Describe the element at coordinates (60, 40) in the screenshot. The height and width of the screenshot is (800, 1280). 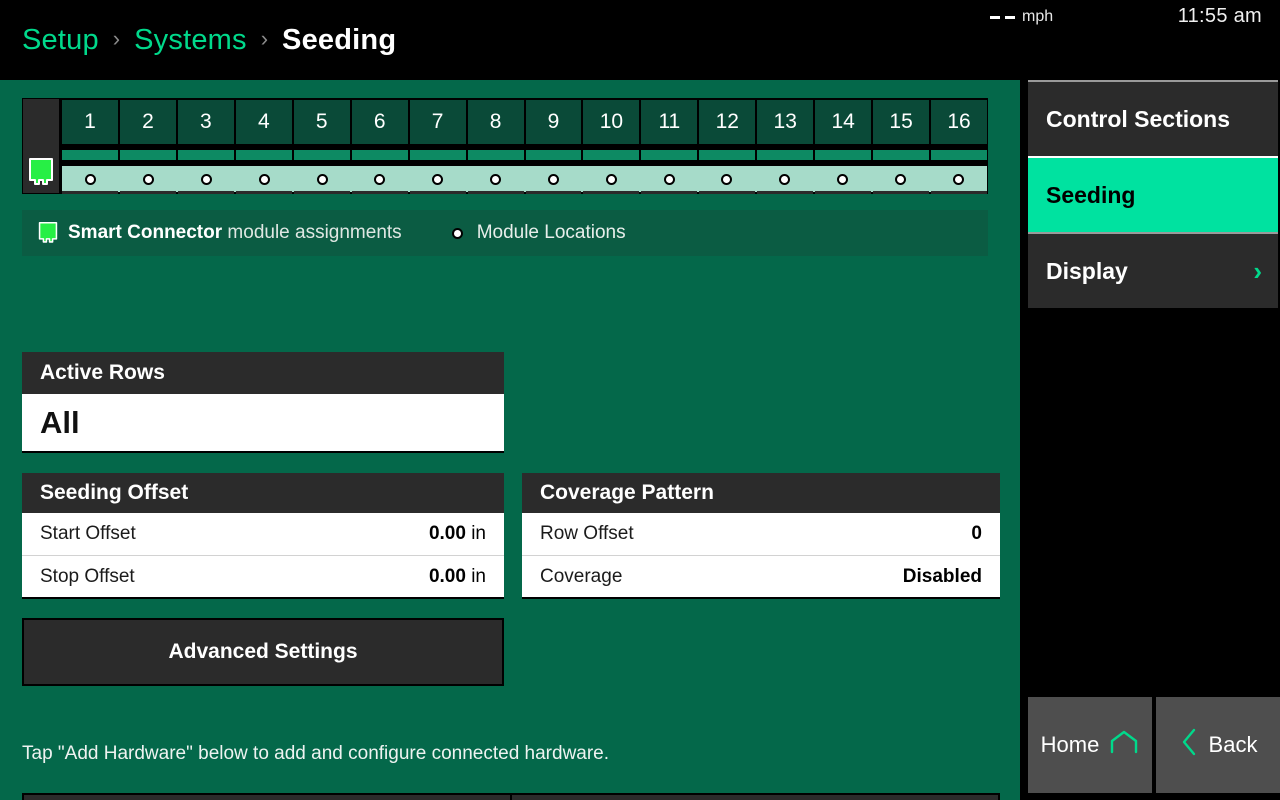
I see `breadcrumb-item-setup: Setup` at that location.